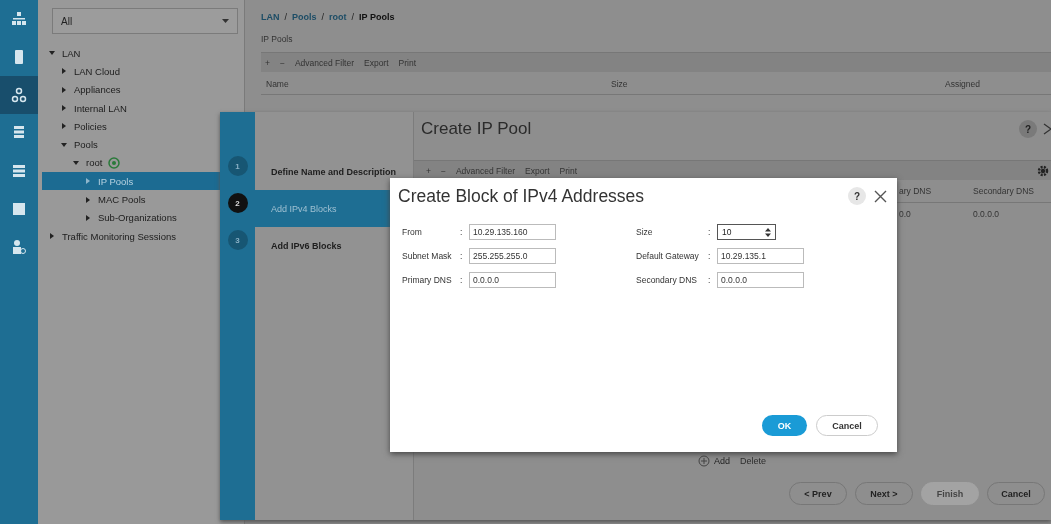 The image size is (1051, 524). What do you see at coordinates (753, 461) in the screenshot?
I see `delete-button: Delete` at bounding box center [753, 461].